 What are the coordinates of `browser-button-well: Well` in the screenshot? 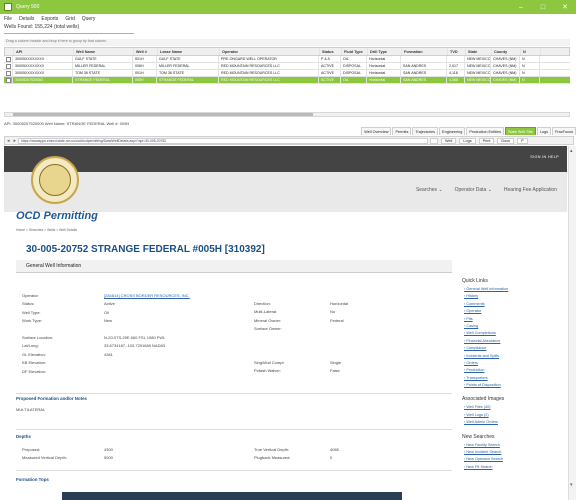 It's located at (449, 140).